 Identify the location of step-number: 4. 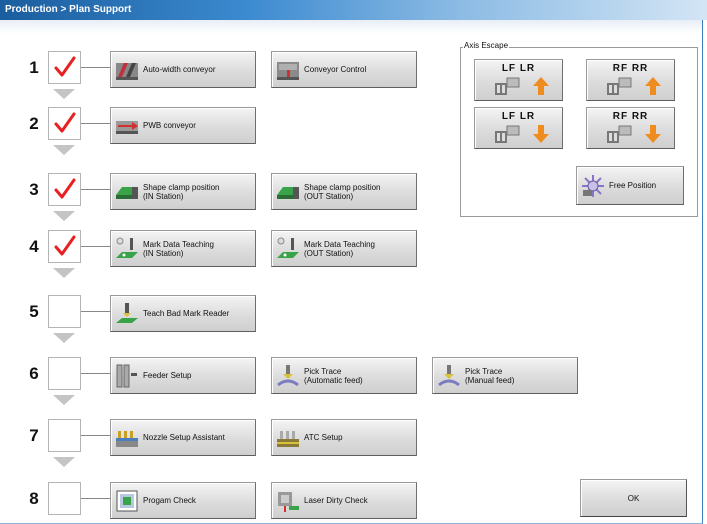
(34, 246).